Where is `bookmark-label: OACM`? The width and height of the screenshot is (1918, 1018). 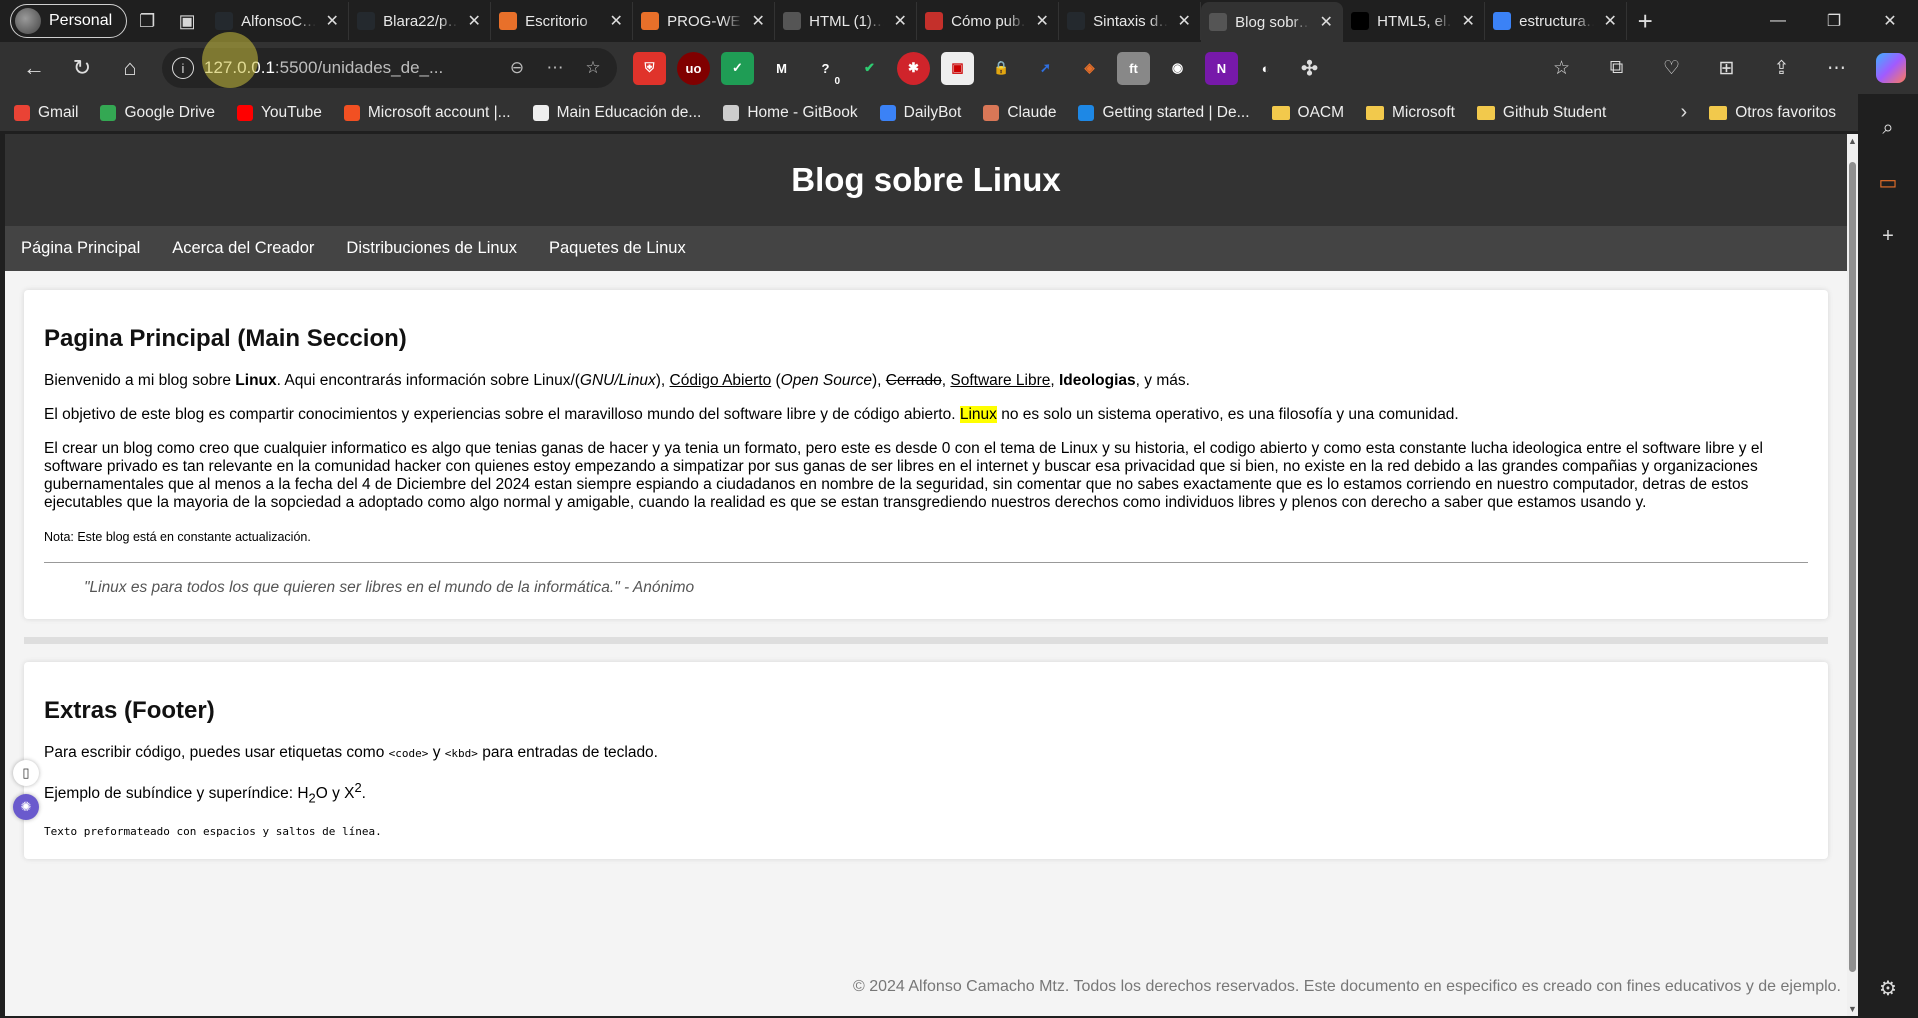 bookmark-label: OACM is located at coordinates (1321, 112).